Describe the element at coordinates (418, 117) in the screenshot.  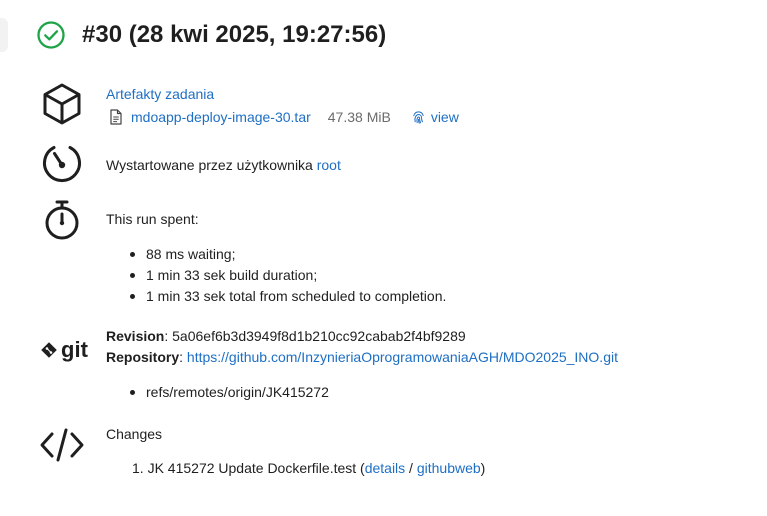
I see `fingerprint-icon` at that location.